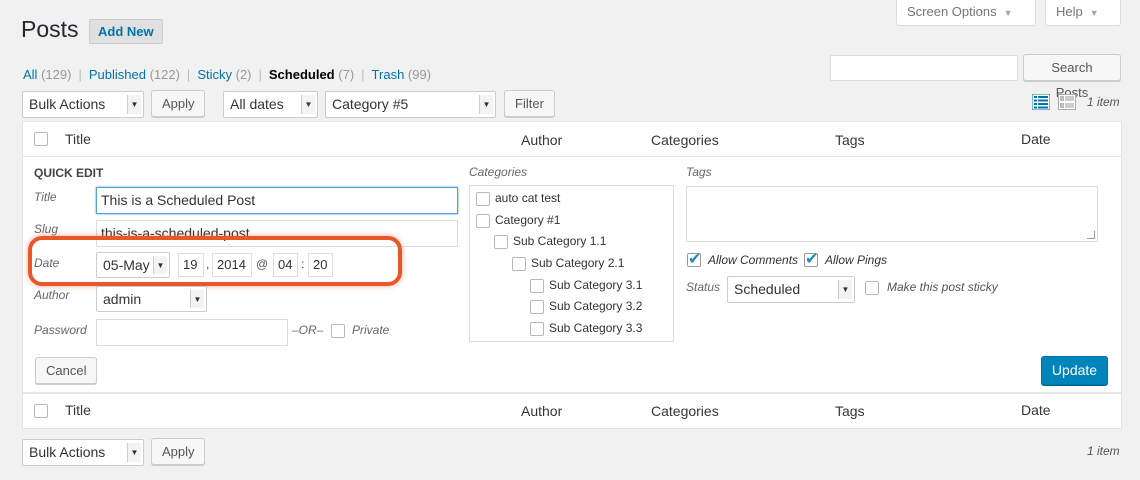 This screenshot has height=480, width=1140. I want to click on allow-comments-label: Allow Comments, so click(753, 260).